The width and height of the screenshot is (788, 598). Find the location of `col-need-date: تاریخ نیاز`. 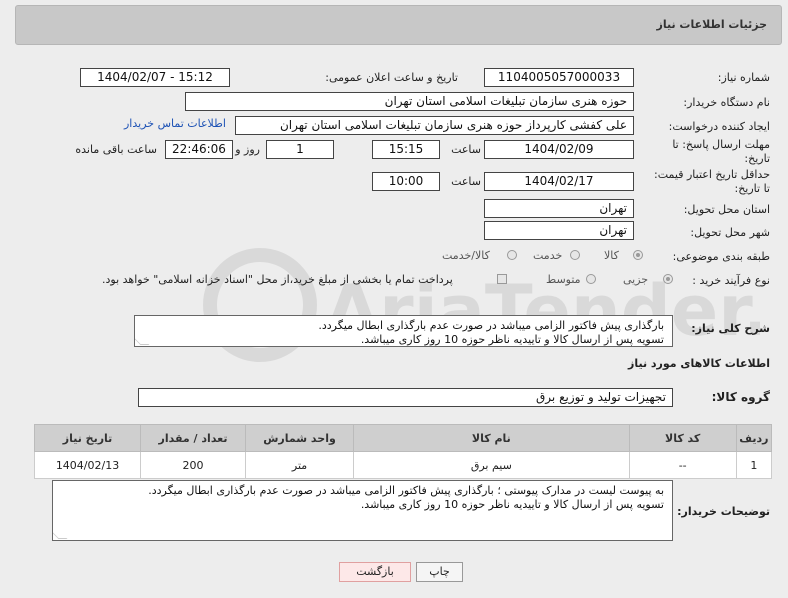

col-need-date: تاریخ نیاز is located at coordinates (87, 438).